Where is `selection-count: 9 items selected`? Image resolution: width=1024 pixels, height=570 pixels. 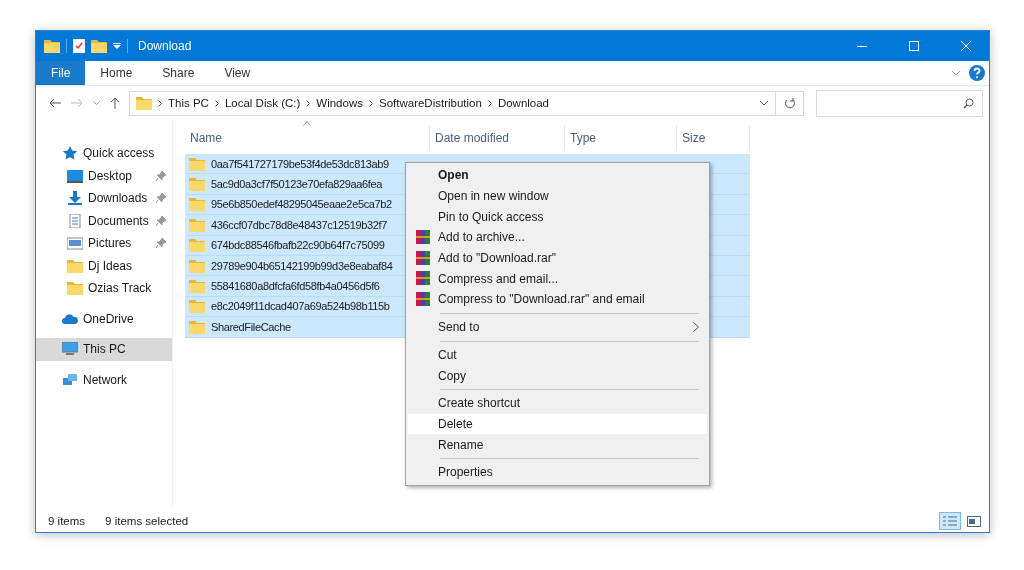 selection-count: 9 items selected is located at coordinates (147, 521).